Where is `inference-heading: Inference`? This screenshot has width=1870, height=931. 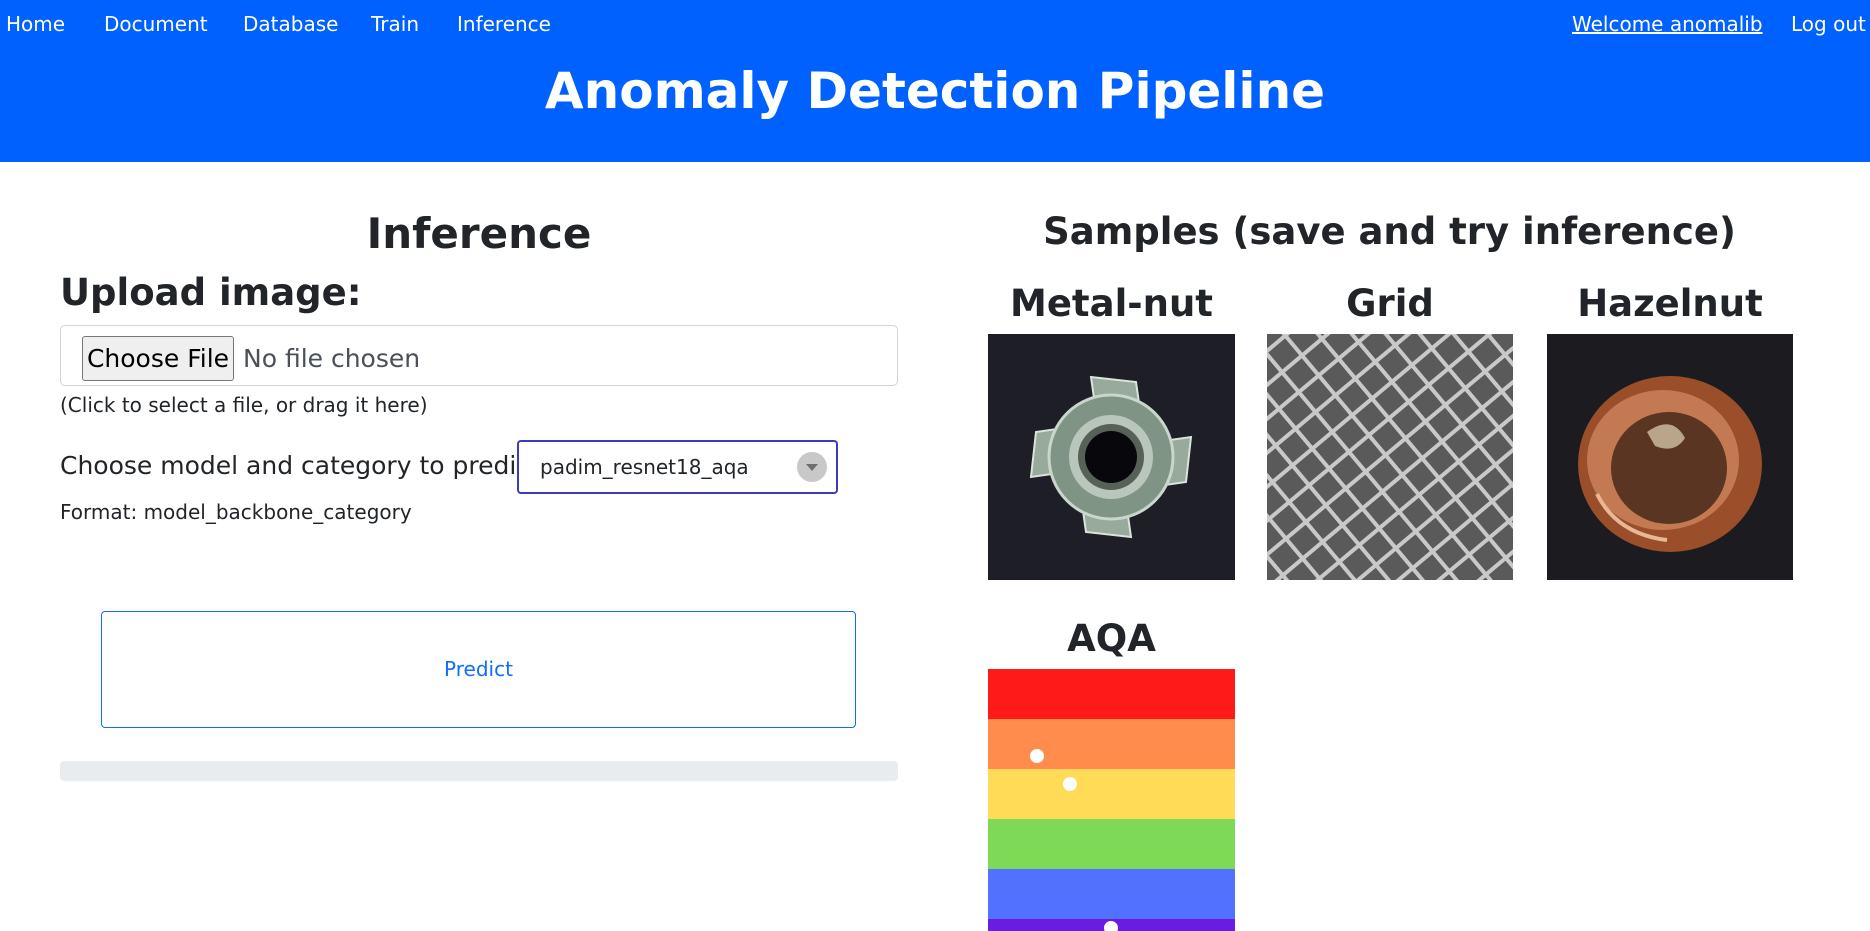 inference-heading: Inference is located at coordinates (479, 233).